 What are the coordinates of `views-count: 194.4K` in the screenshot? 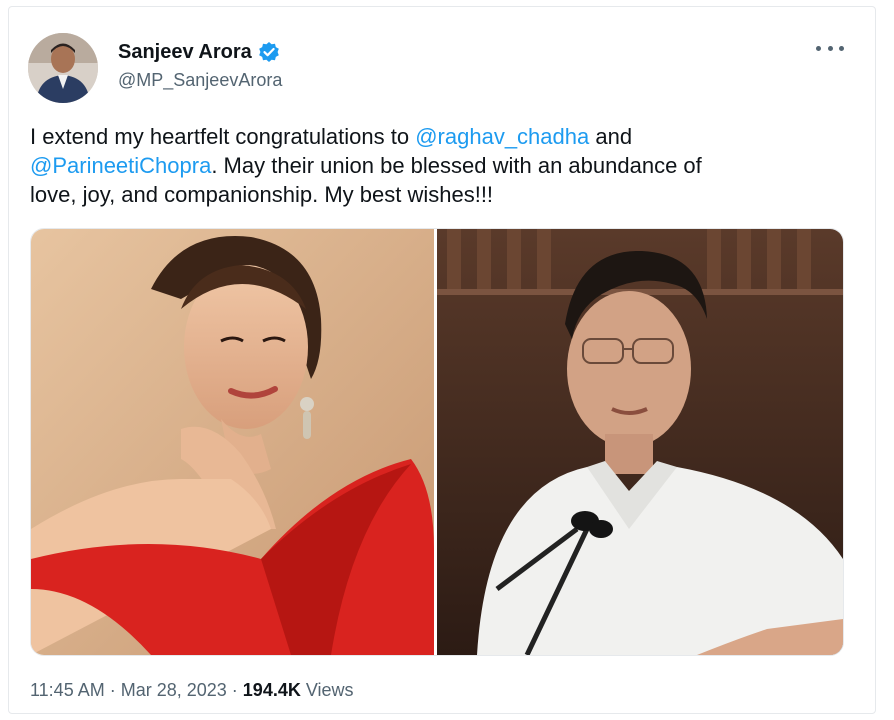 It's located at (272, 690).